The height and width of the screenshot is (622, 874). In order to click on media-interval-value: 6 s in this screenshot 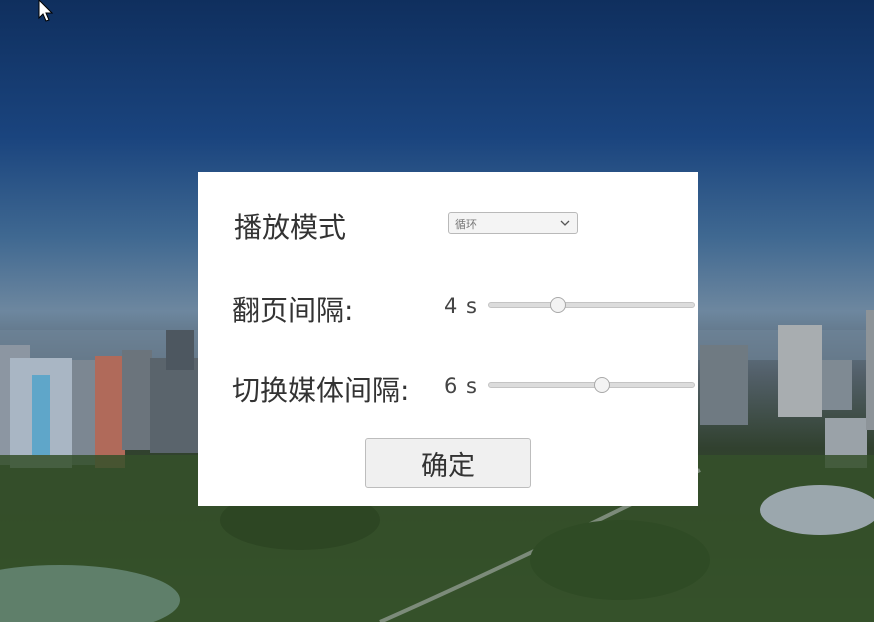, I will do `click(461, 386)`.